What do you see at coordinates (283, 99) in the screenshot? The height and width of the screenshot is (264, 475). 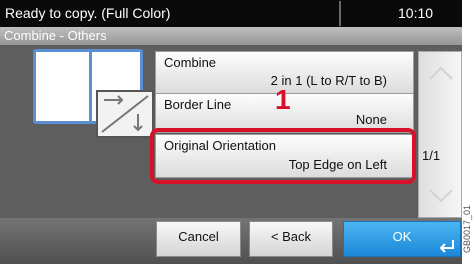 I see `callout-number: 1` at bounding box center [283, 99].